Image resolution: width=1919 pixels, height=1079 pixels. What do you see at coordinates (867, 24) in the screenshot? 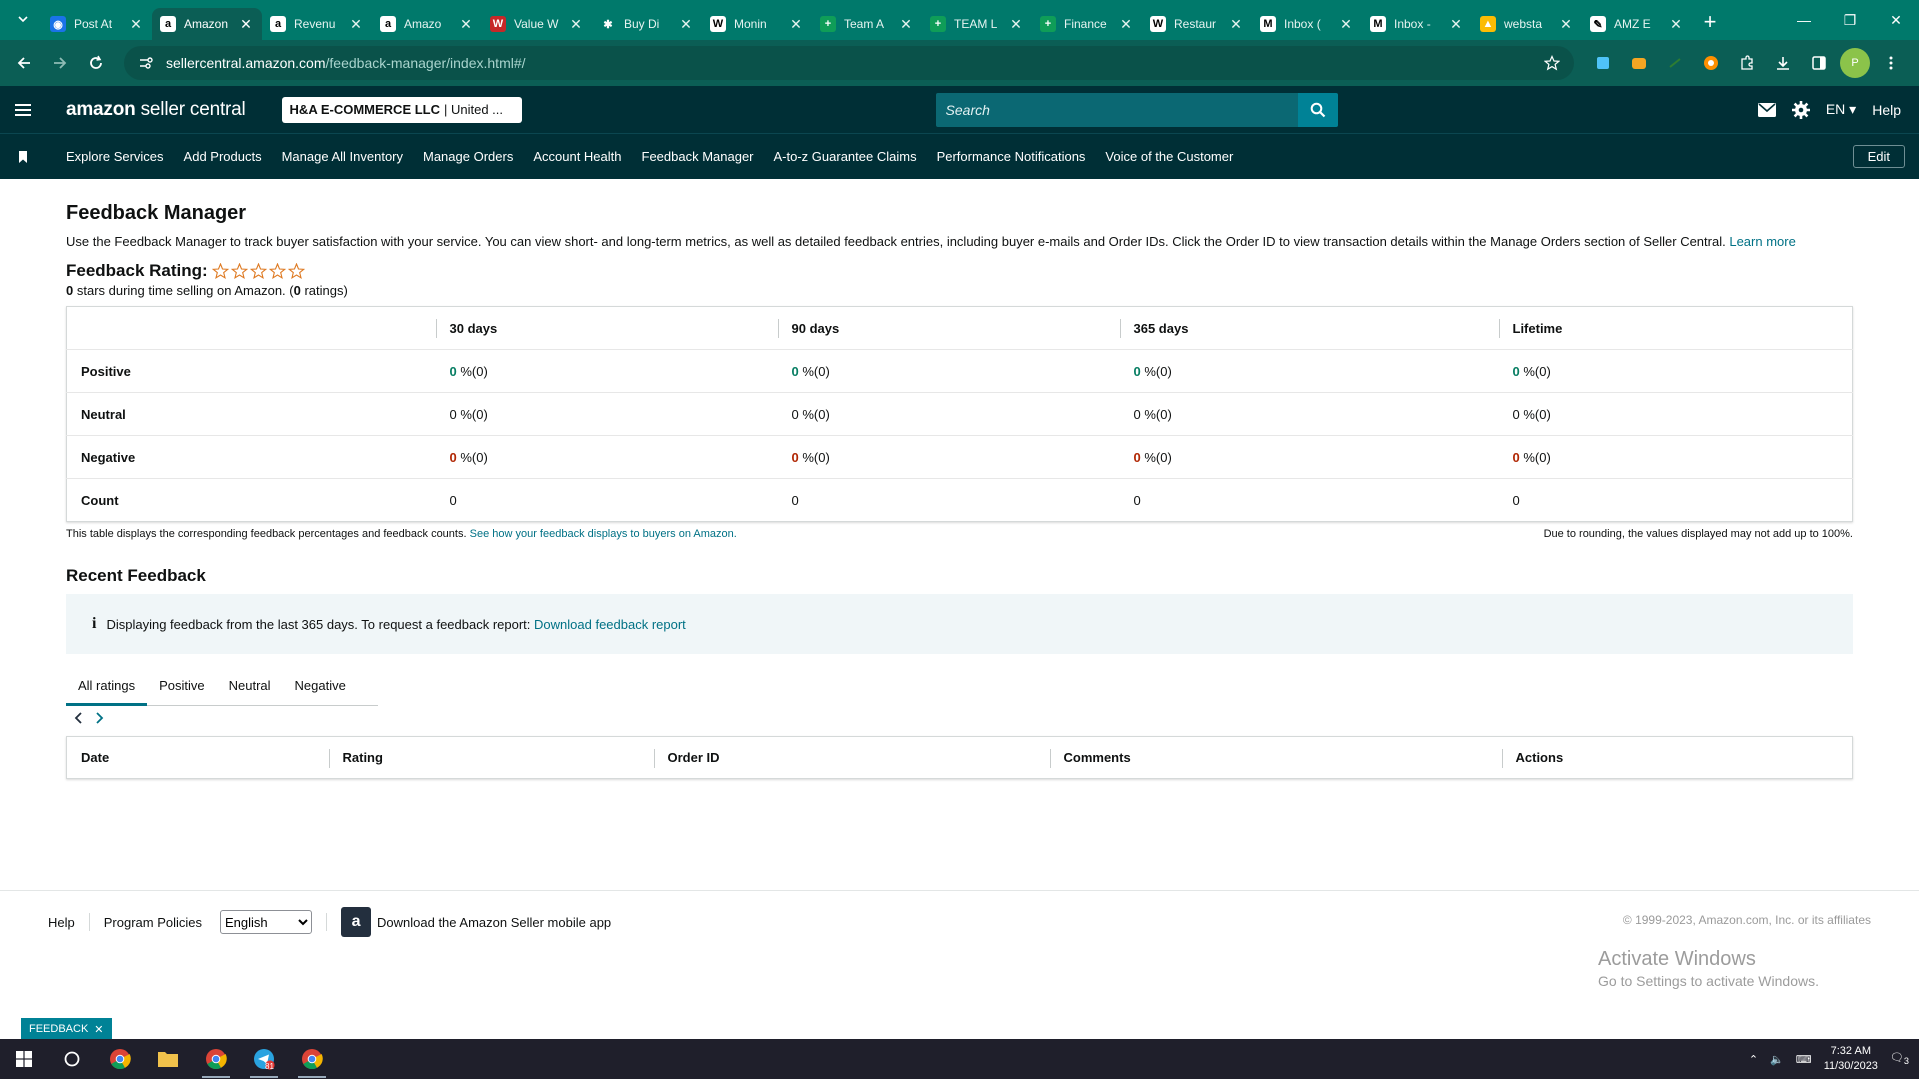
I see `browser-tab: + Team A ✕` at bounding box center [867, 24].